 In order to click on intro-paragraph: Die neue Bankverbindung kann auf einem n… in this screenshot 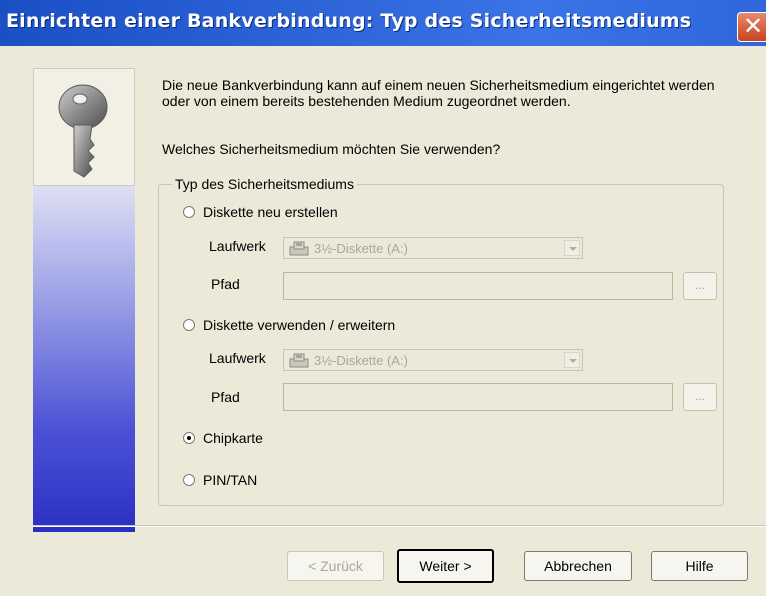, I will do `click(438, 93)`.